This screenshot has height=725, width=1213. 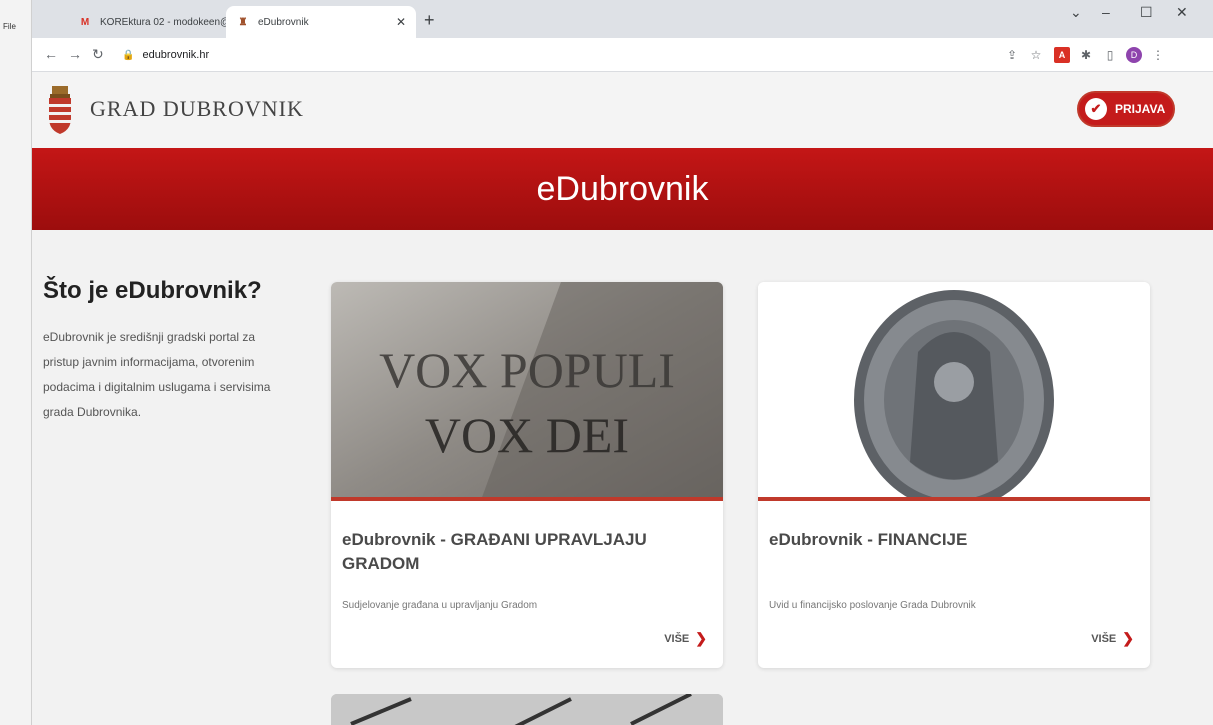 What do you see at coordinates (16, 362) in the screenshot?
I see `taskbar-strip: File` at bounding box center [16, 362].